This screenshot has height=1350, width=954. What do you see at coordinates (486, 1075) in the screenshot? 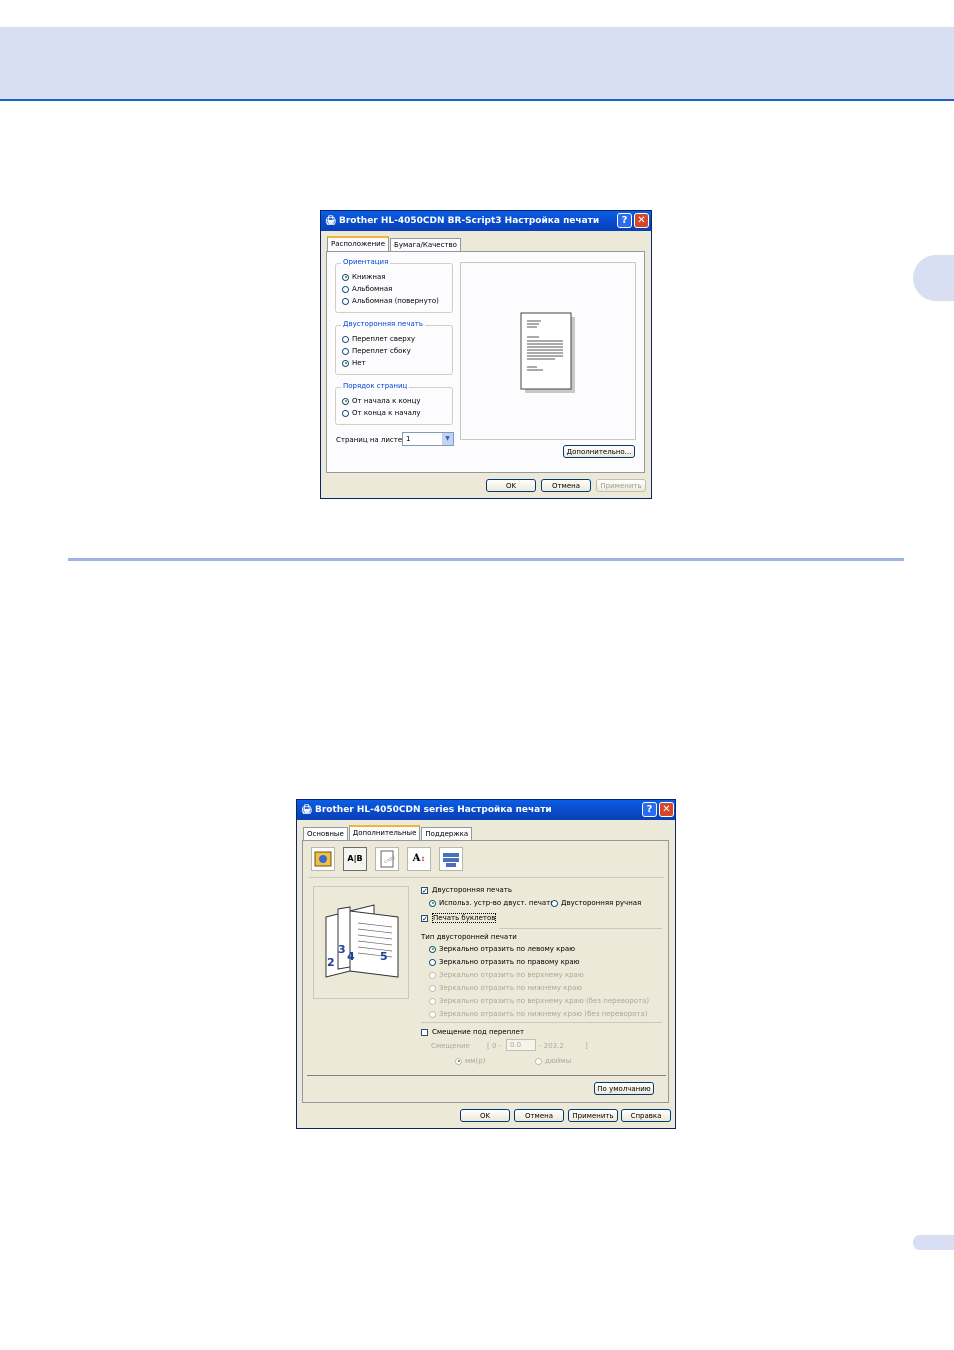
I see `bottom-divider` at bounding box center [486, 1075].